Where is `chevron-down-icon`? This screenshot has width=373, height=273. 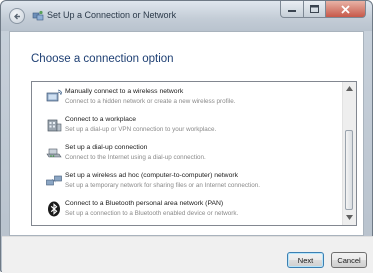
chevron-down-icon is located at coordinates (349, 217).